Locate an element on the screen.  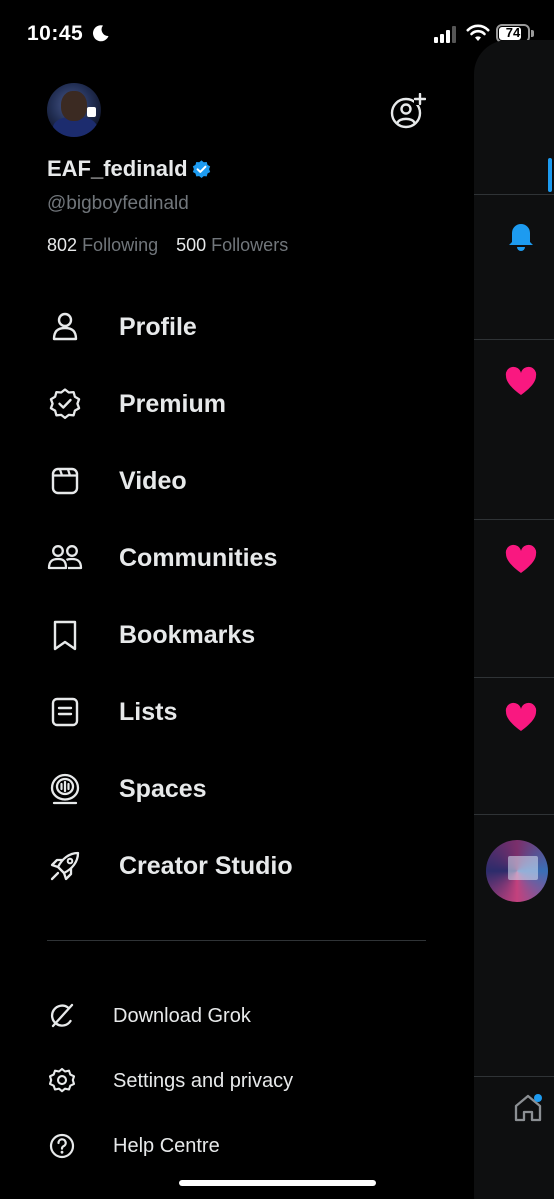
verified-badge-outline-icon is located at coordinates (65, 404).